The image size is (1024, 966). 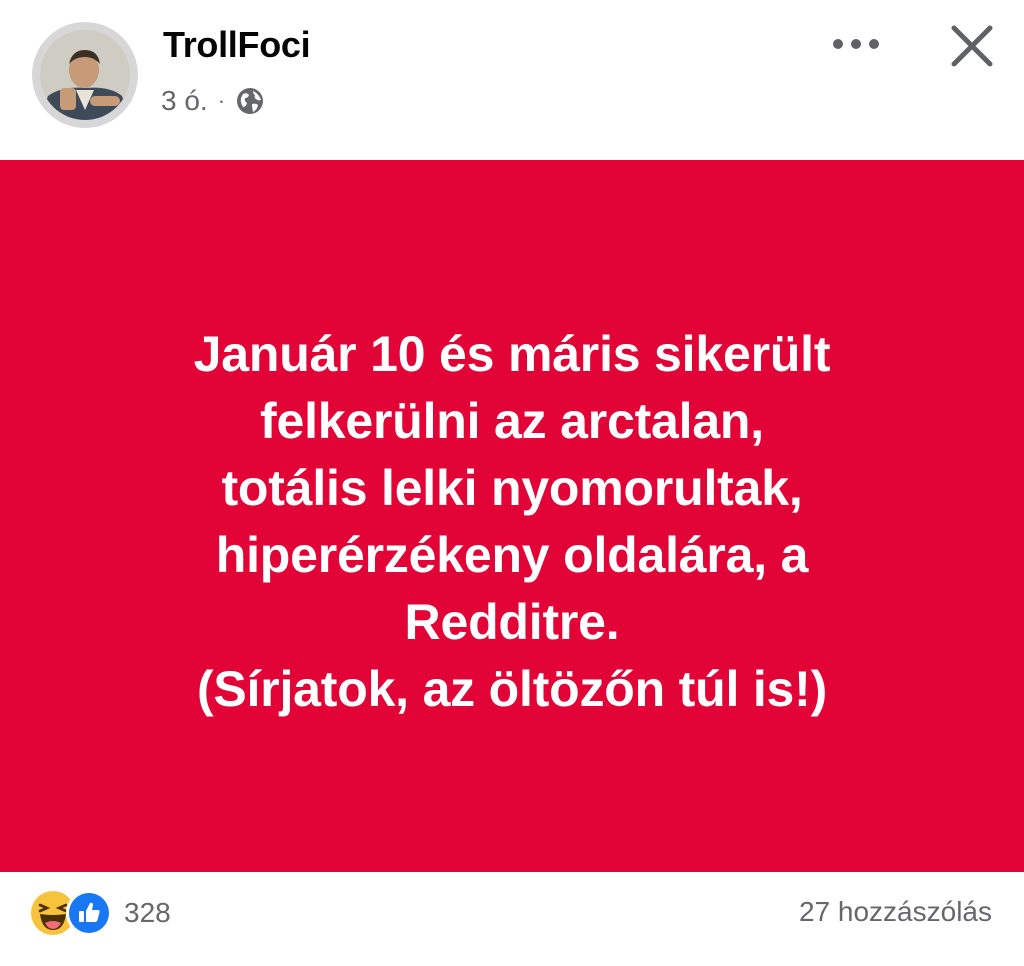 What do you see at coordinates (89, 913) in the screenshot?
I see `like-reaction-icon` at bounding box center [89, 913].